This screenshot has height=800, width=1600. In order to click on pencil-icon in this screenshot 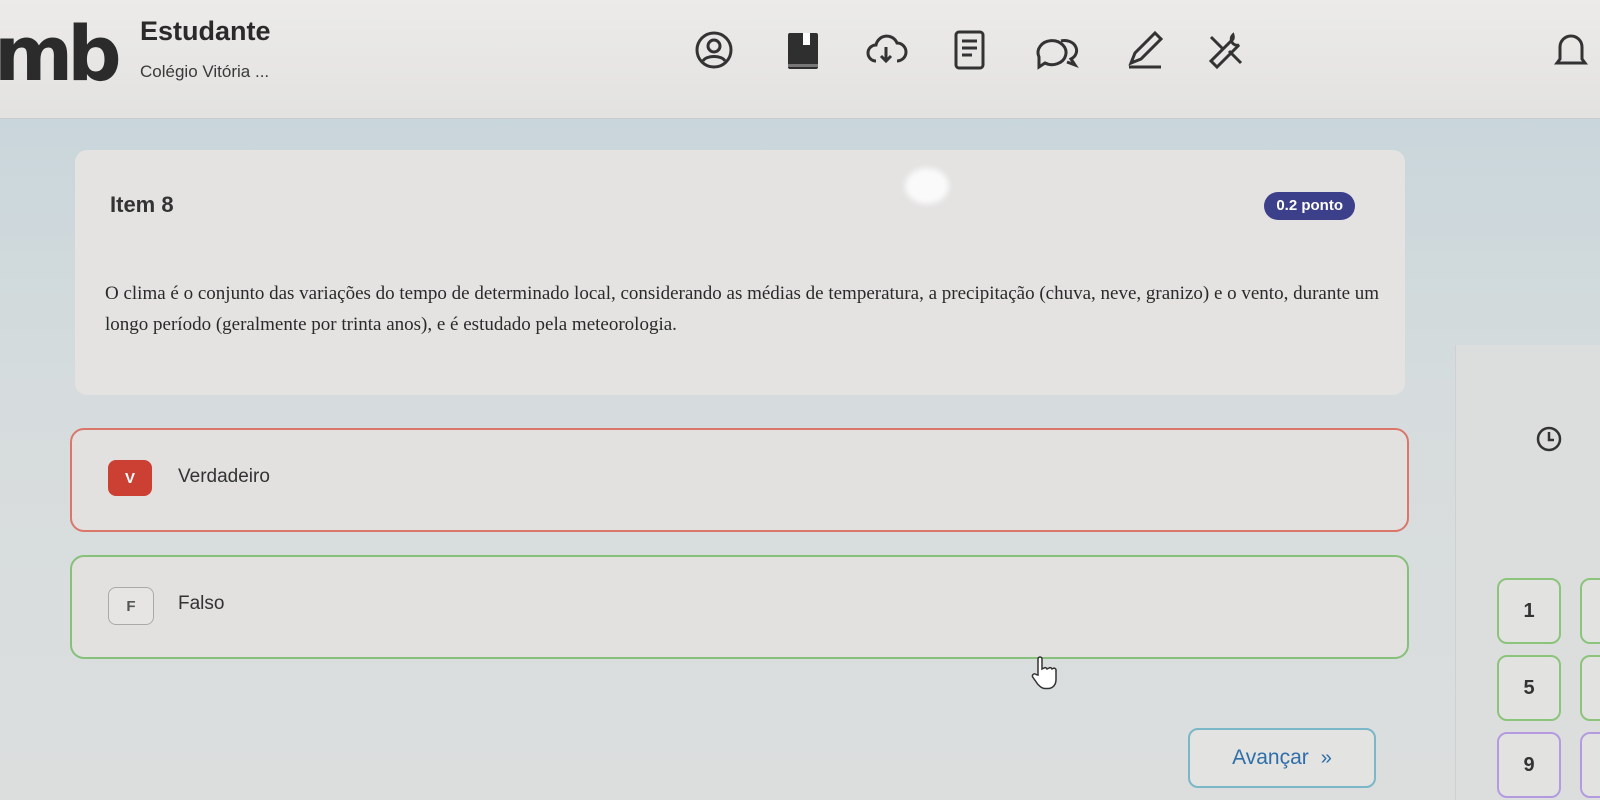, I will do `click(1144, 50)`.